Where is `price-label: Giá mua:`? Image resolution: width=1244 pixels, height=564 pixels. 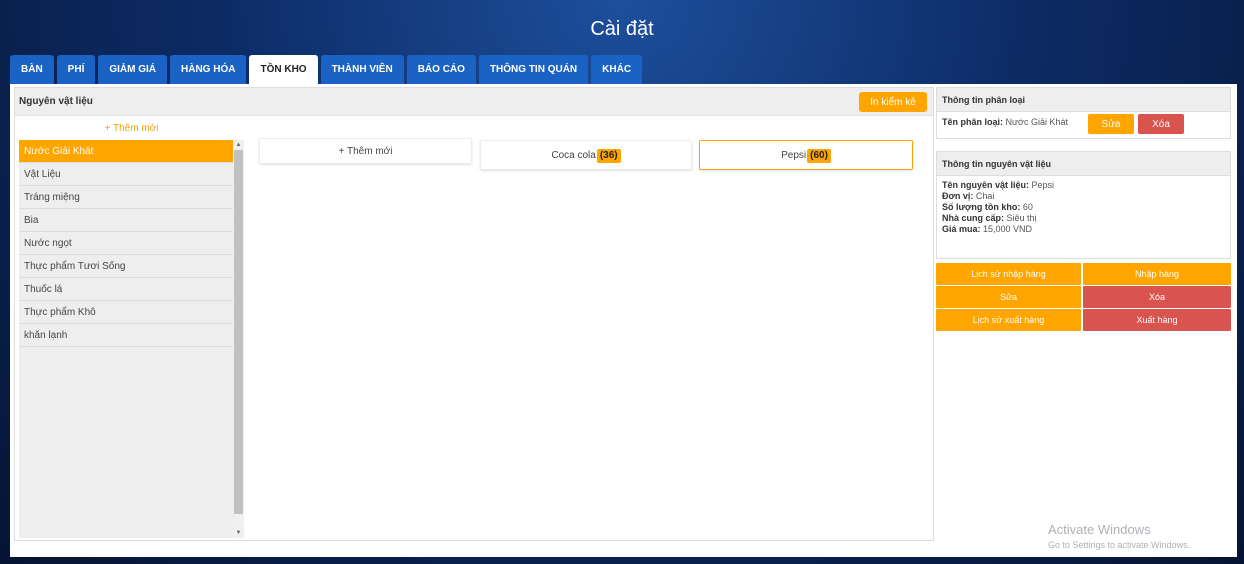 price-label: Giá mua: is located at coordinates (961, 229).